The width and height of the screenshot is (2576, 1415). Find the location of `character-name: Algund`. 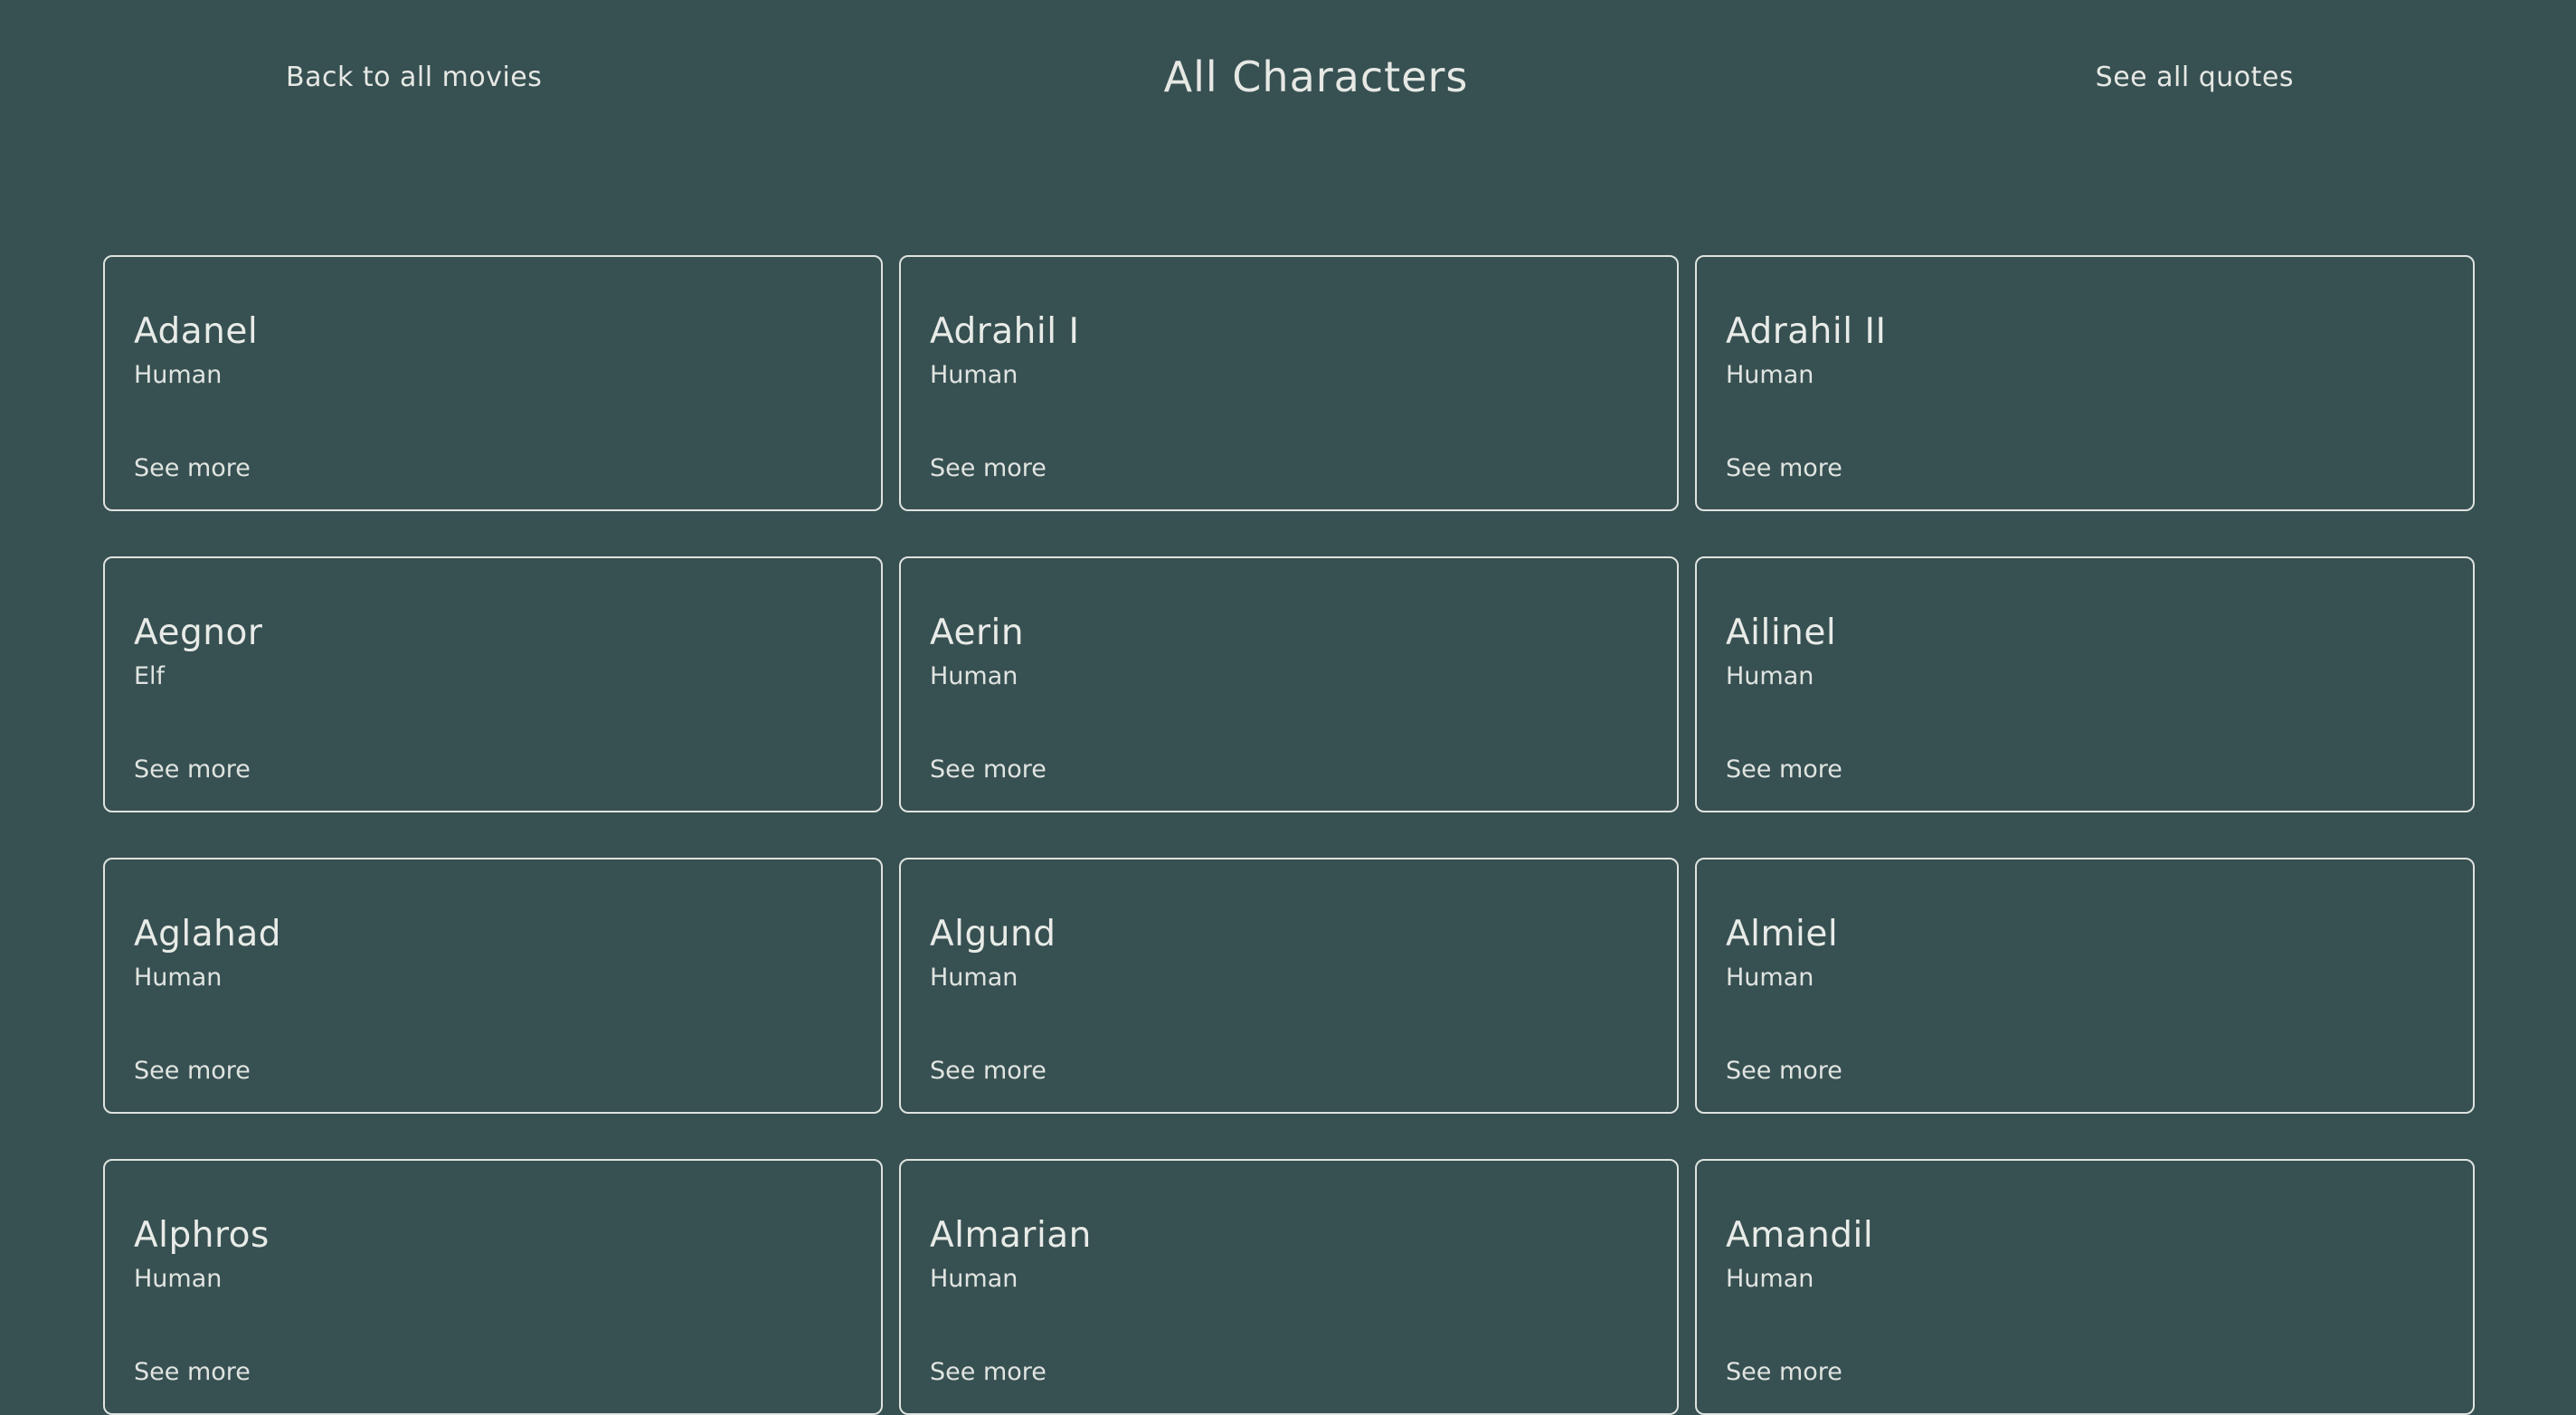

character-name: Algund is located at coordinates (993, 934).